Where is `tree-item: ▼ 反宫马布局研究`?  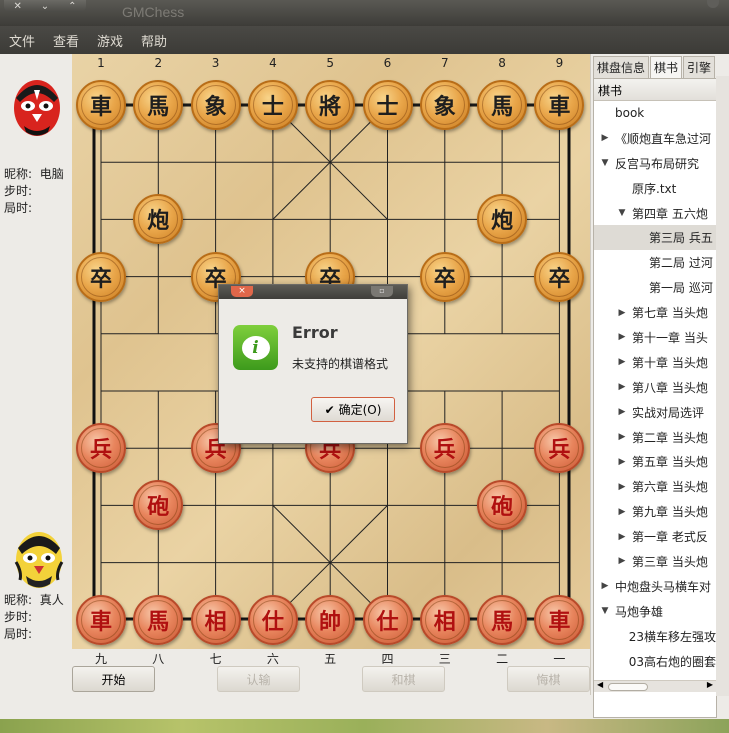
tree-item: ▼ 反宫马布局研究 is located at coordinates (655, 163).